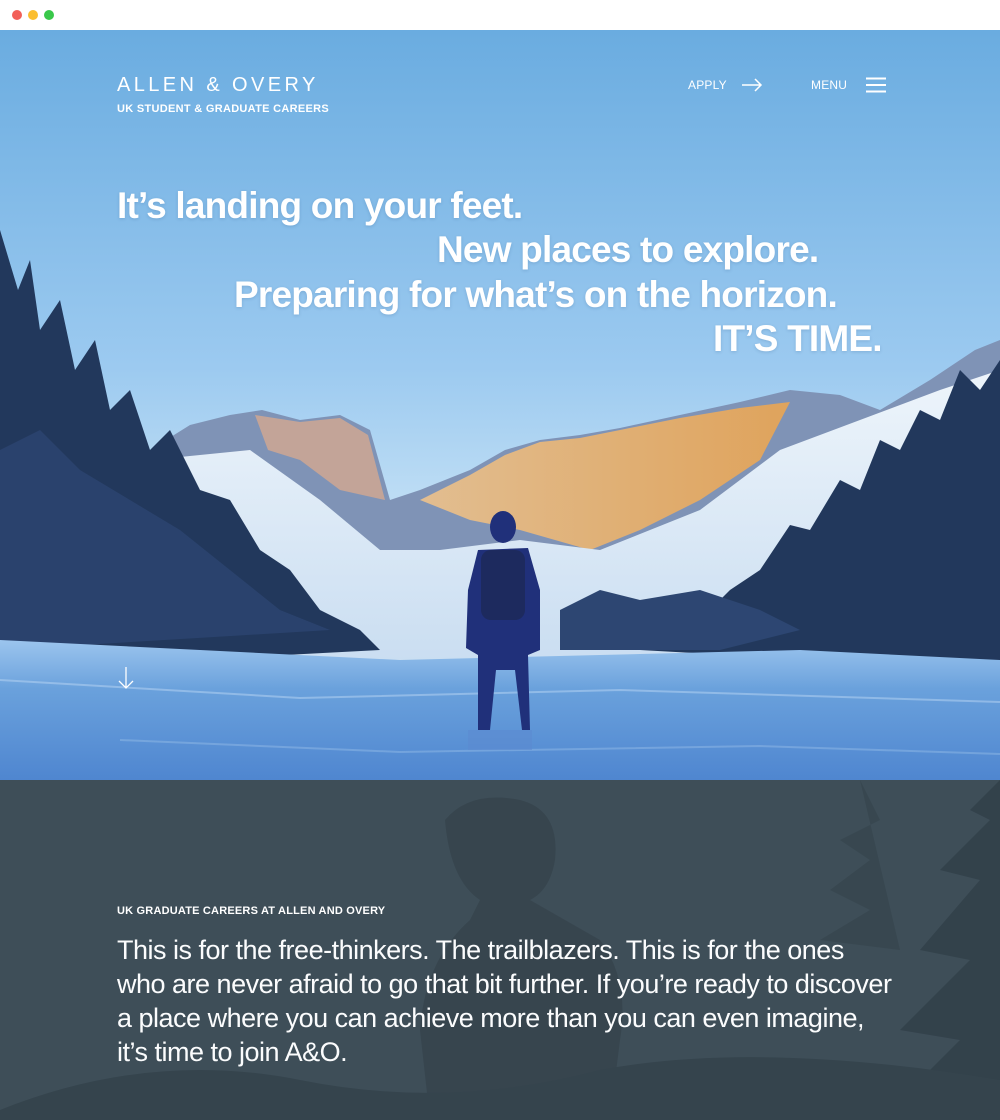 The image size is (1000, 1120). I want to click on hero-line-3: Preparing for what’s on the horizon., so click(536, 294).